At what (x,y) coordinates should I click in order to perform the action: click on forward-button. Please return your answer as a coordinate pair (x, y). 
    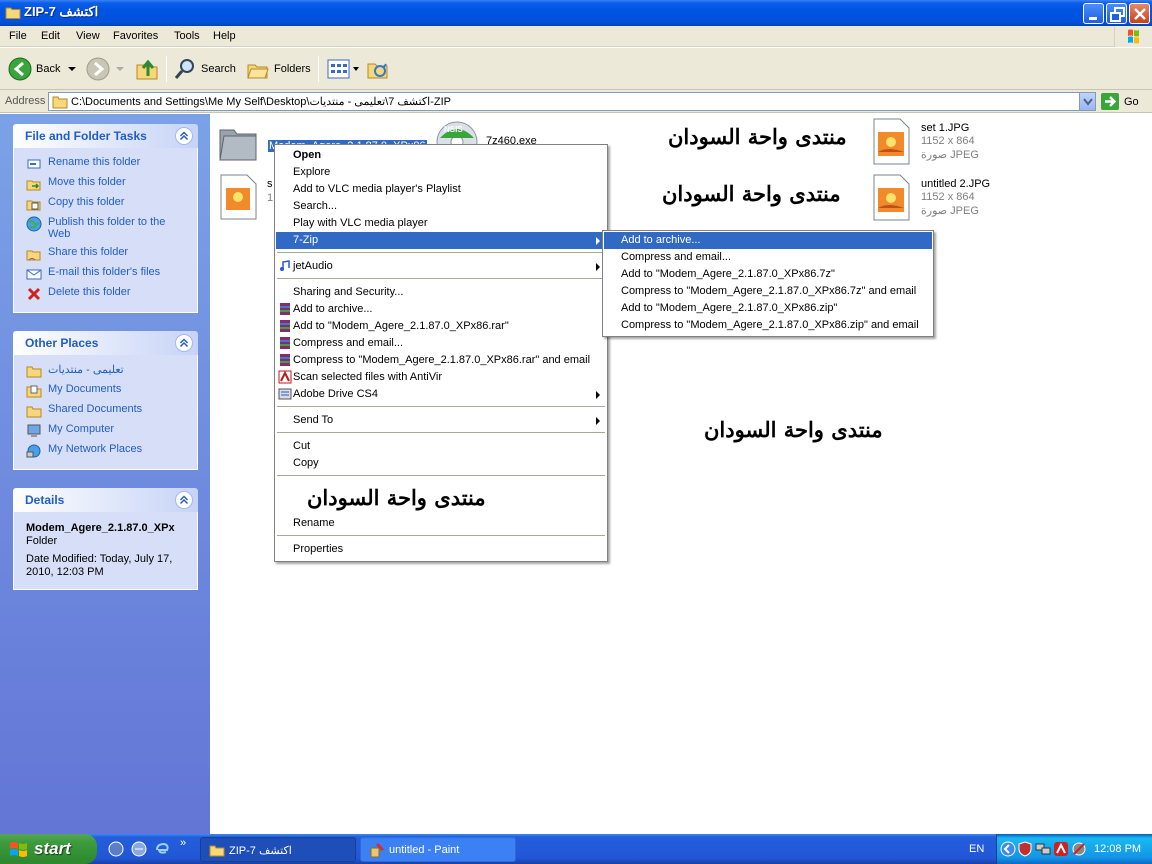
    Looking at the image, I should click on (106, 69).